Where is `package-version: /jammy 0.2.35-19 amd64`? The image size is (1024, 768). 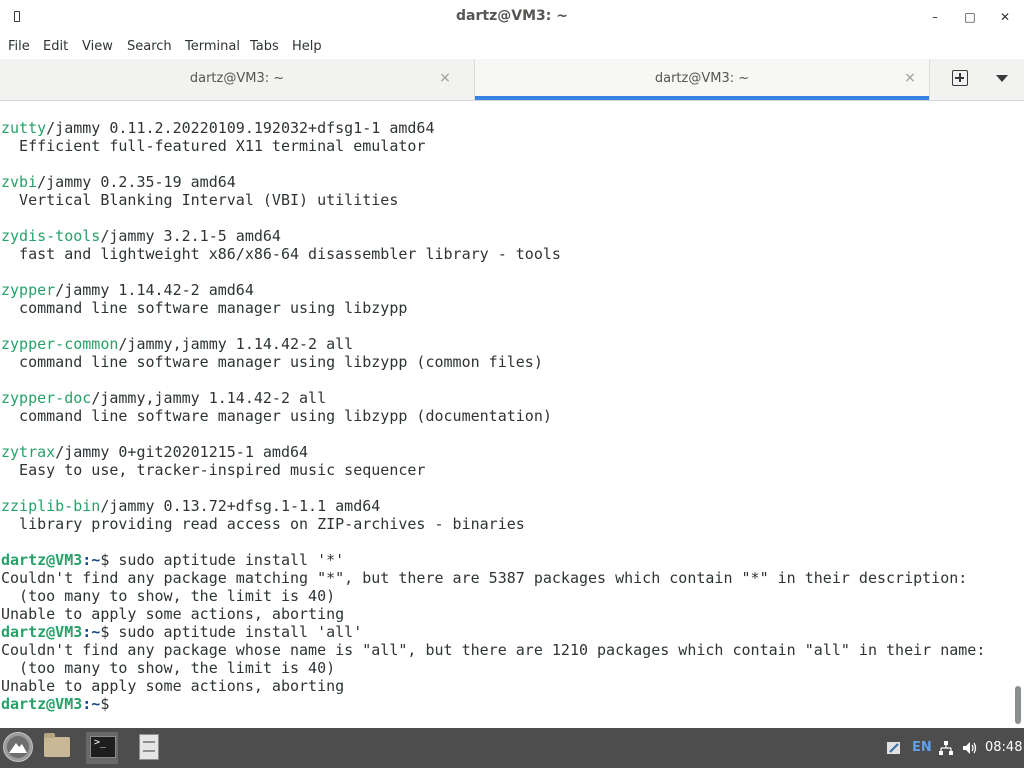
package-version: /jammy 0.2.35-19 amd64 is located at coordinates (136, 182).